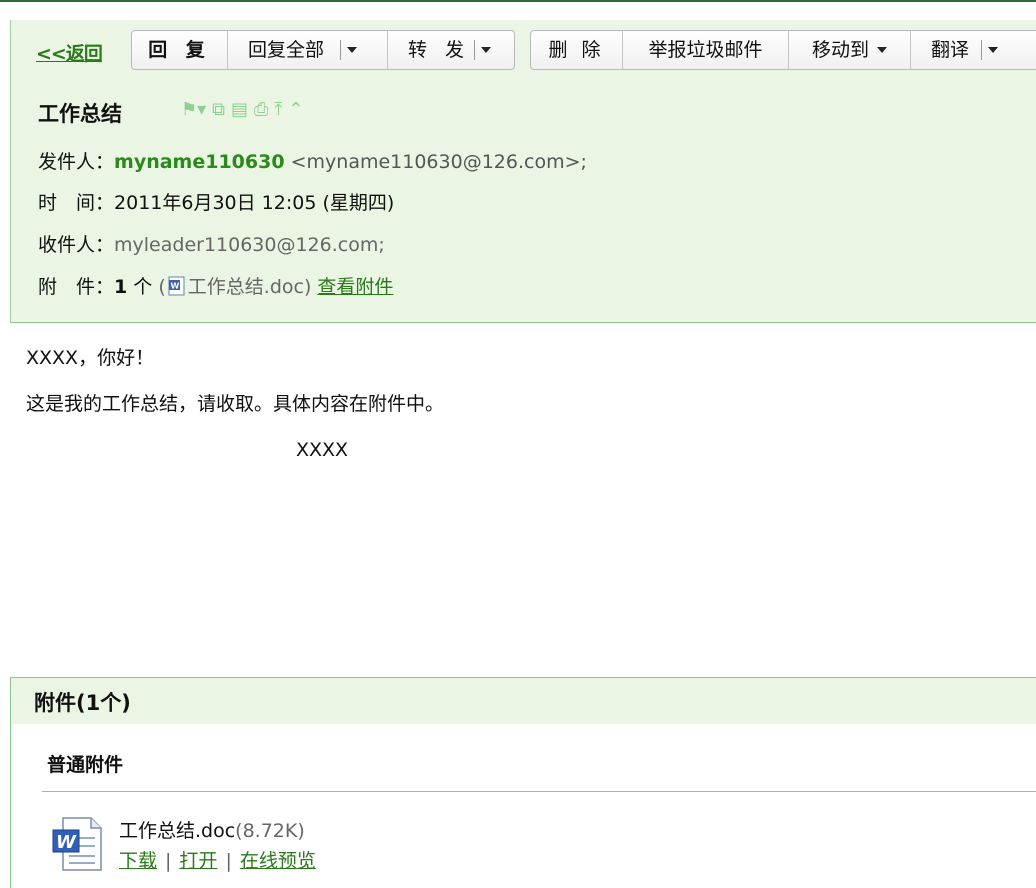  I want to click on attachment-unit: 个, so click(143, 287).